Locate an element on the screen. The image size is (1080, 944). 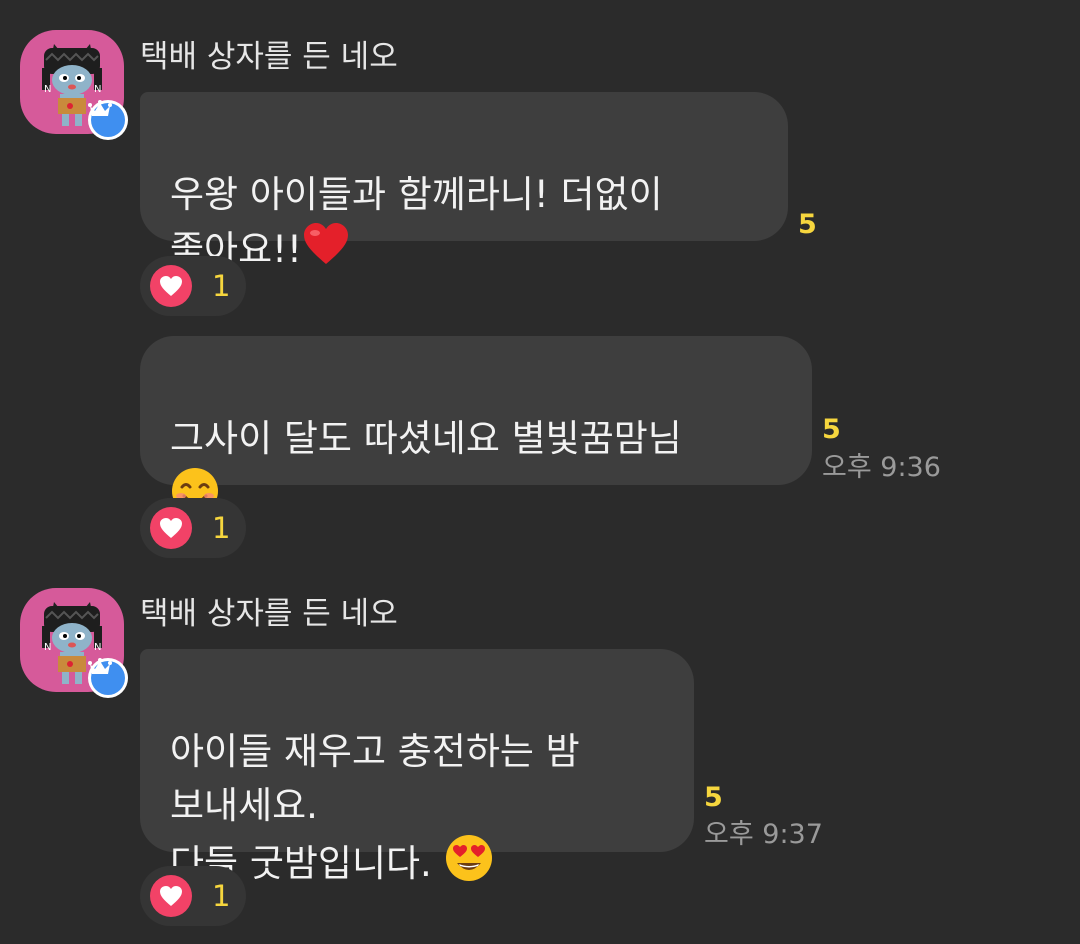
message-bubble: 그사이 달도 따셨네요 별빛꿈맘님 is located at coordinates (476, 425).